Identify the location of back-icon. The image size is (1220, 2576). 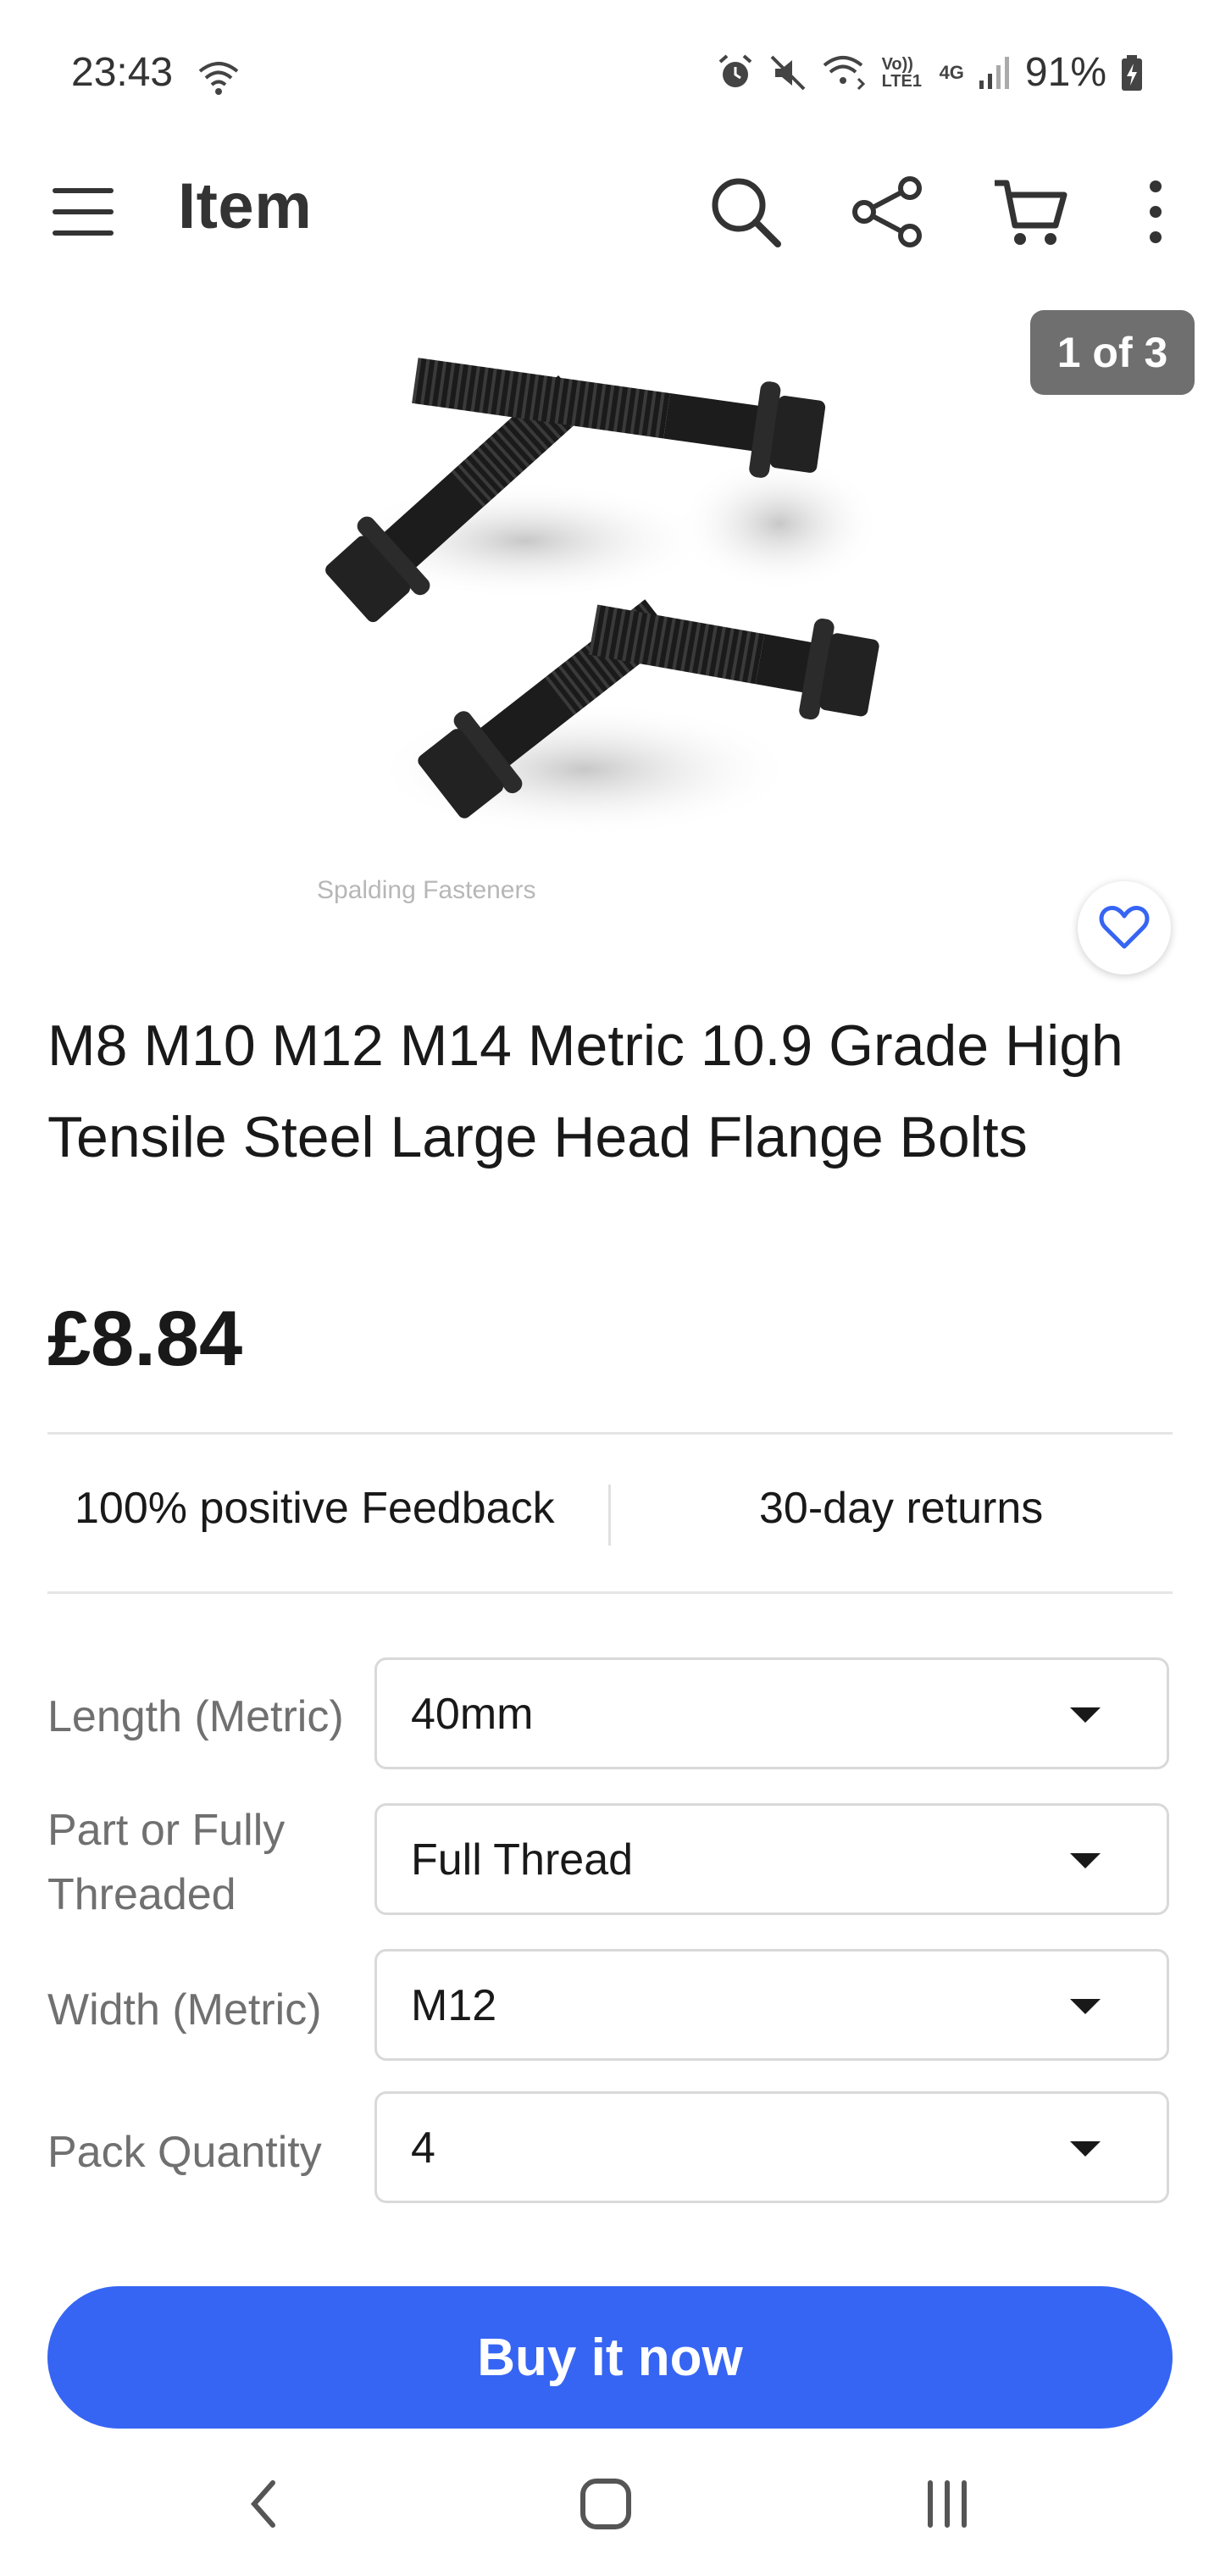
(263, 2504).